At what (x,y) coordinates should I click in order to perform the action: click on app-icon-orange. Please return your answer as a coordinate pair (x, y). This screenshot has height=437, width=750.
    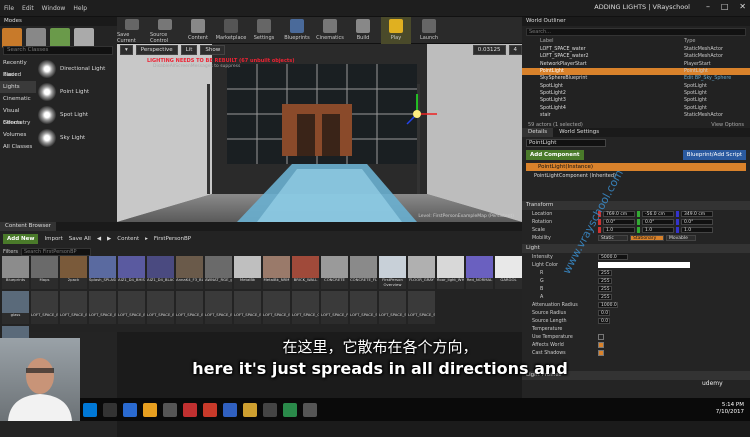
    Looking at the image, I should click on (210, 409).